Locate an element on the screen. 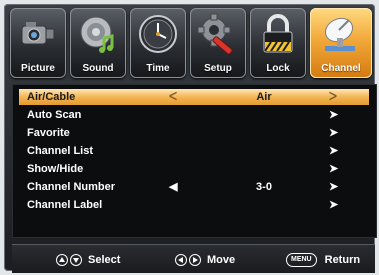 Image resolution: width=379 pixels, height=275 pixels. tab-picture: Picture is located at coordinates (38, 43).